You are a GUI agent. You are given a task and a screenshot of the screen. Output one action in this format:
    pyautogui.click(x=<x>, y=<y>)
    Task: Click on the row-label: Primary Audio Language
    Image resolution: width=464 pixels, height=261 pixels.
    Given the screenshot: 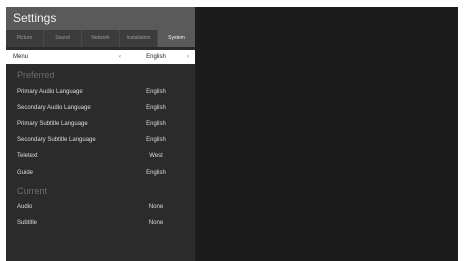 What is the action you would take?
    pyautogui.click(x=50, y=92)
    